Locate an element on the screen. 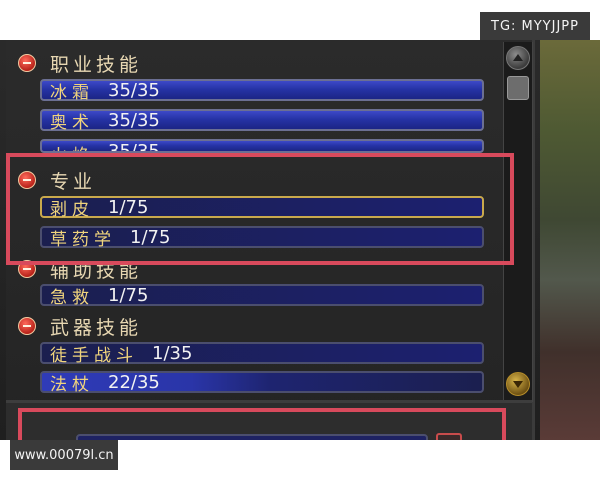 The height and width of the screenshot is (480, 600). skill-bar-fire: 火焰 35/35 is located at coordinates (262, 146).